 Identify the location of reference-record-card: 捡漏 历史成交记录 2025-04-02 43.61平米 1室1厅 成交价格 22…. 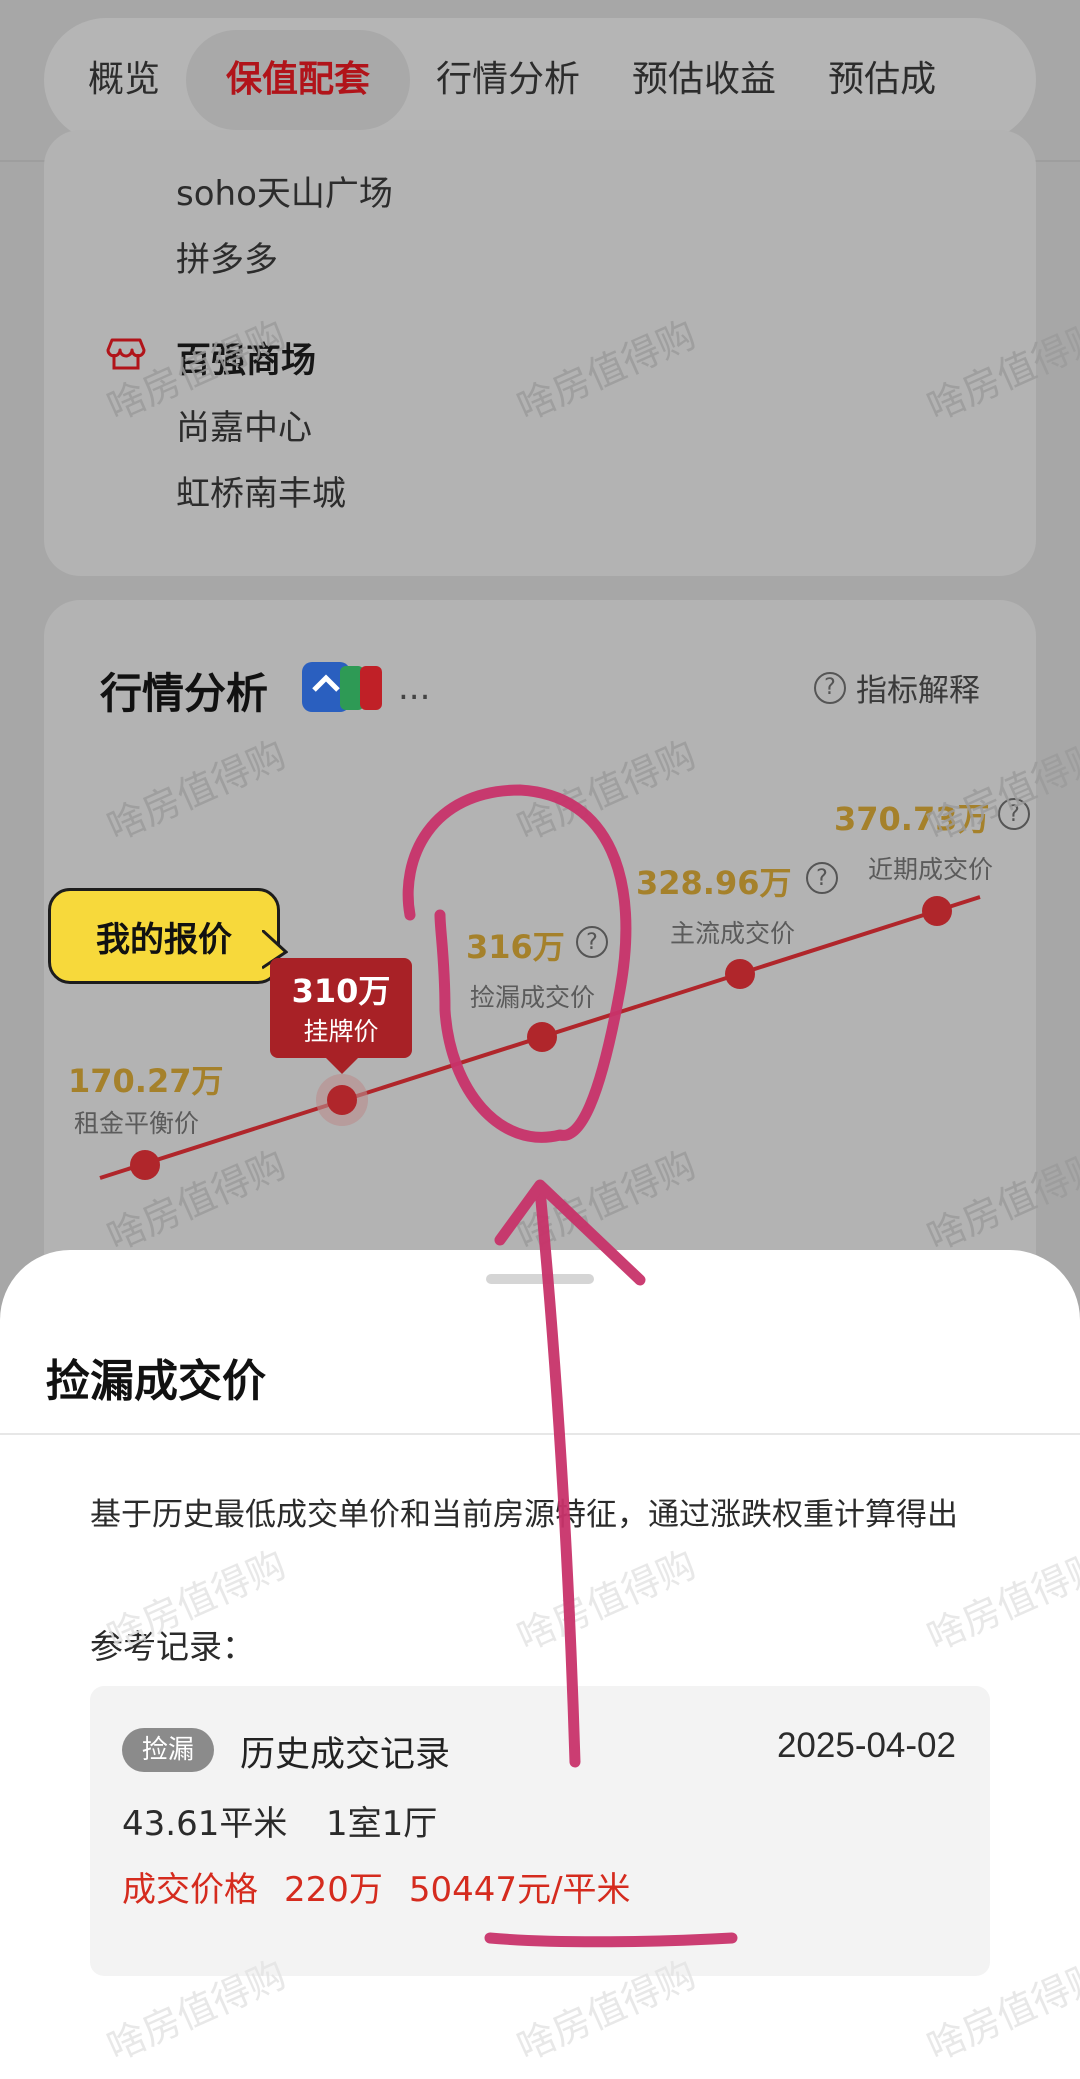
(540, 1831).